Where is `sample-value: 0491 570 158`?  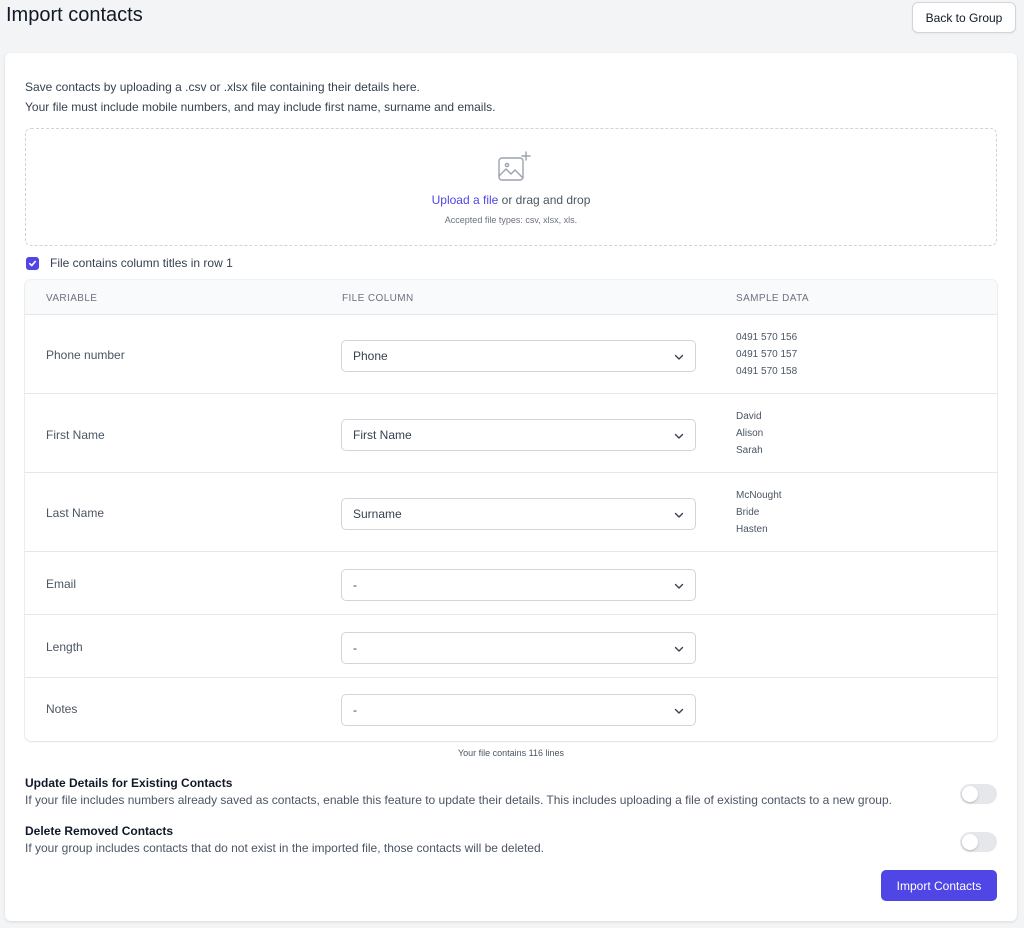
sample-value: 0491 570 158 is located at coordinates (767, 371).